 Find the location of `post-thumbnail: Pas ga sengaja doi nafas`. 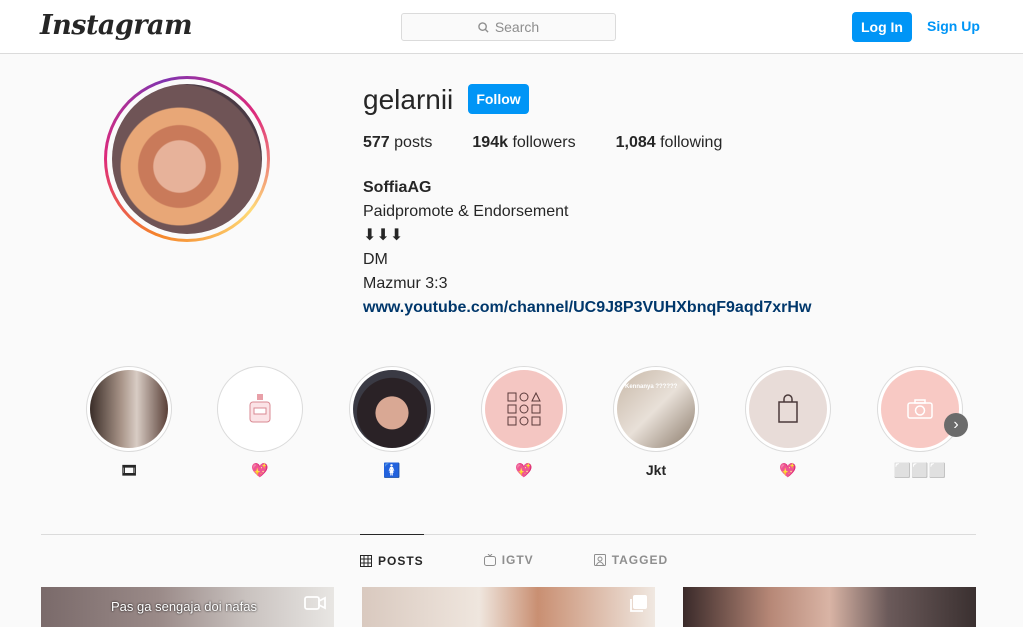

post-thumbnail: Pas ga sengaja doi nafas is located at coordinates (187, 607).